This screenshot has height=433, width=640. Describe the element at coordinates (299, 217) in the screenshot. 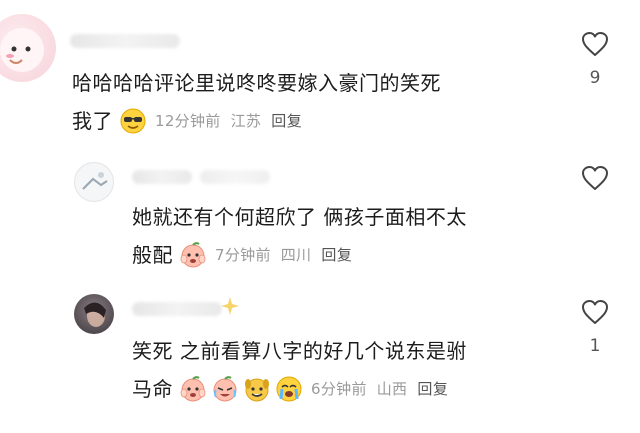

I see `comment-text-line1: 她就还有个何超欣了 俩孩子面相不太` at that location.